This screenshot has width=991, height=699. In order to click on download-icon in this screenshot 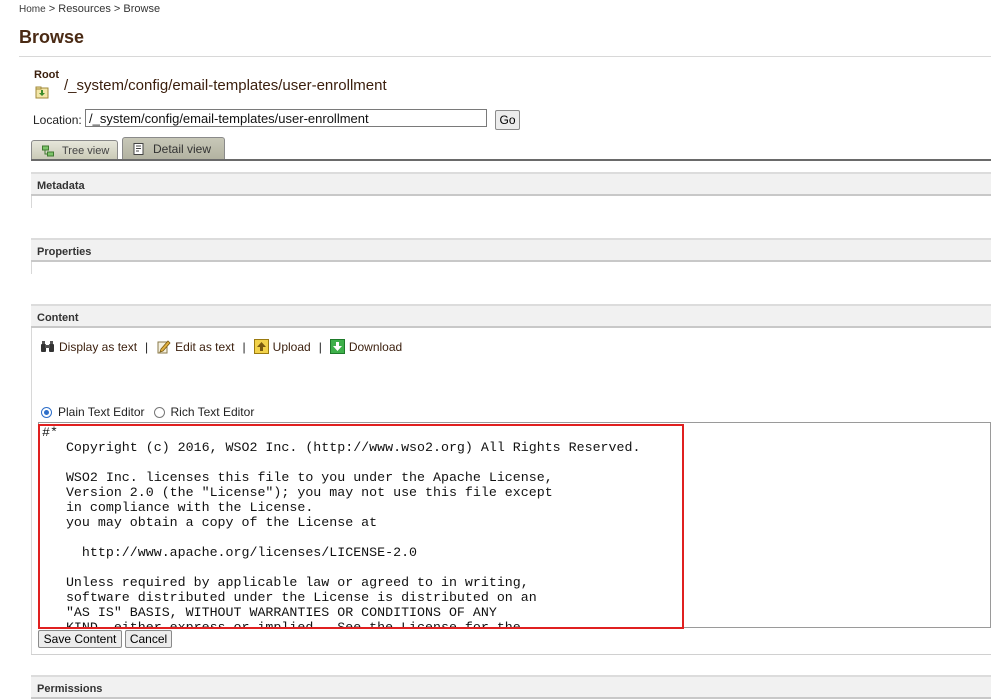, I will do `click(337, 346)`.